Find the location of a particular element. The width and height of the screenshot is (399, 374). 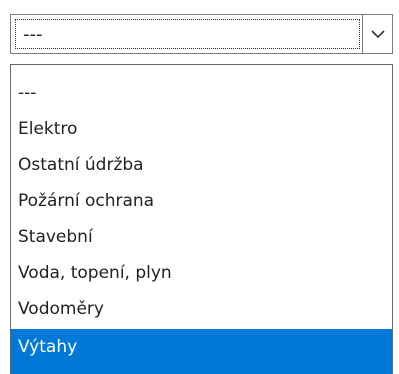

chevron-down-icon is located at coordinates (378, 34).